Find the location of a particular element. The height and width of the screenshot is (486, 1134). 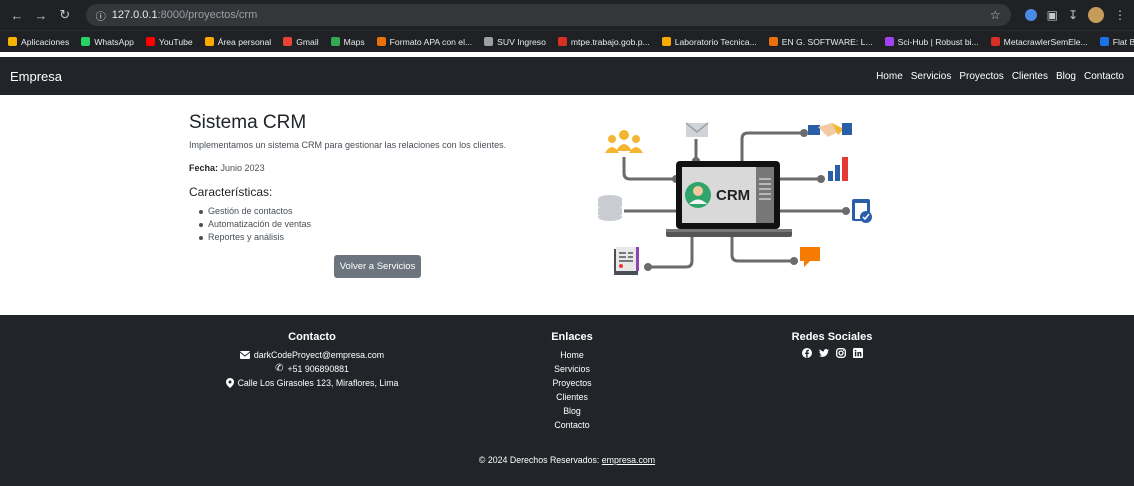

crm-label: CRM is located at coordinates (733, 195).